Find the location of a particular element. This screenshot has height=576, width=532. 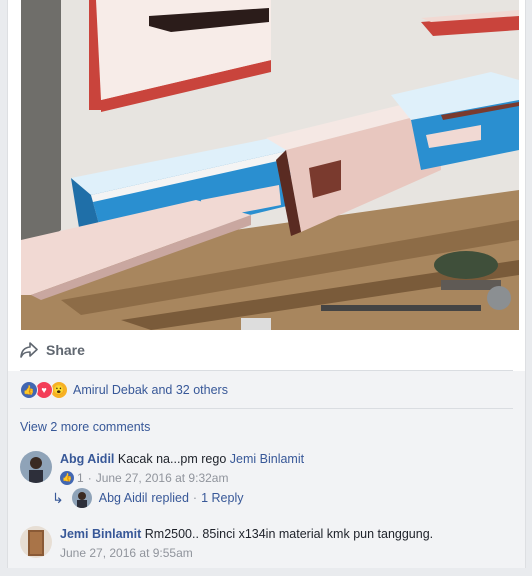

comment-author: Abg Aidil is located at coordinates (87, 459).